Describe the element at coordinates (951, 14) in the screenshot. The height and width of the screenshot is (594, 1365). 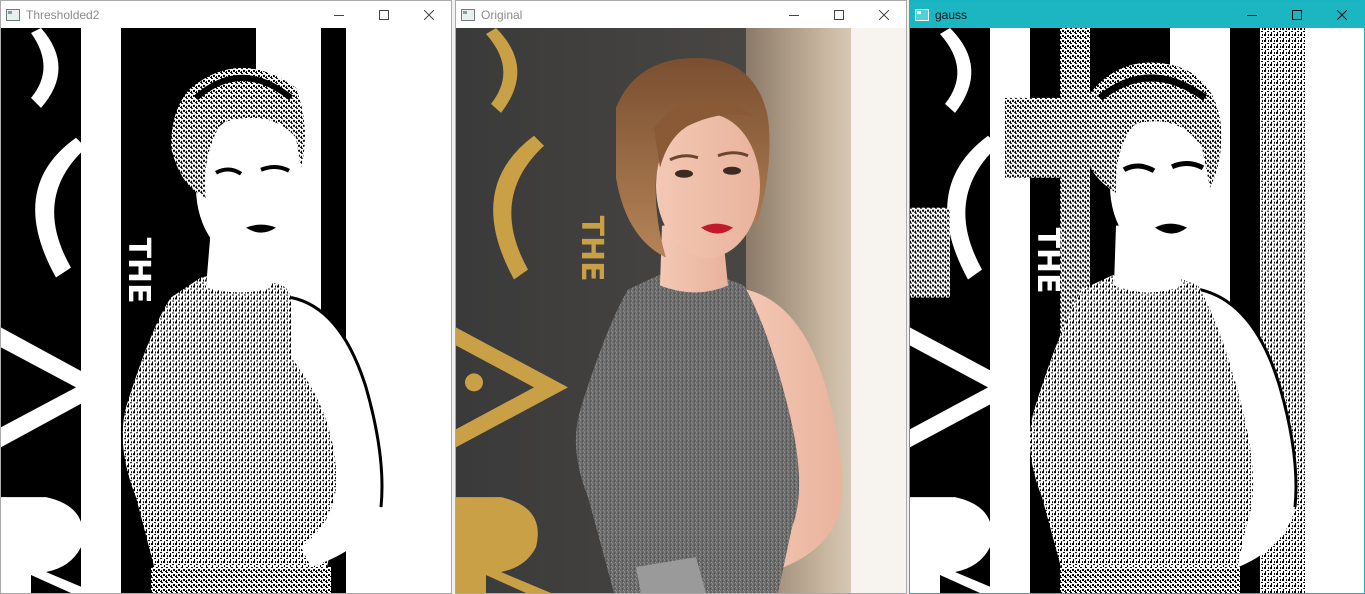
I see `window-title: gauss` at that location.